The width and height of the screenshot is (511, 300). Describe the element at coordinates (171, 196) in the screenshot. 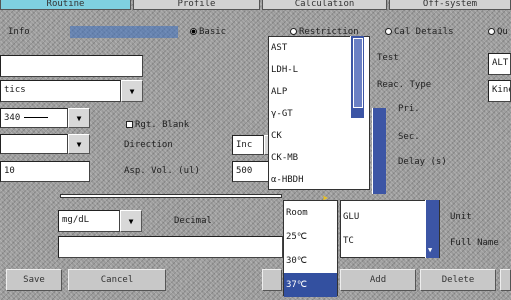

I see `divider-bar` at that location.